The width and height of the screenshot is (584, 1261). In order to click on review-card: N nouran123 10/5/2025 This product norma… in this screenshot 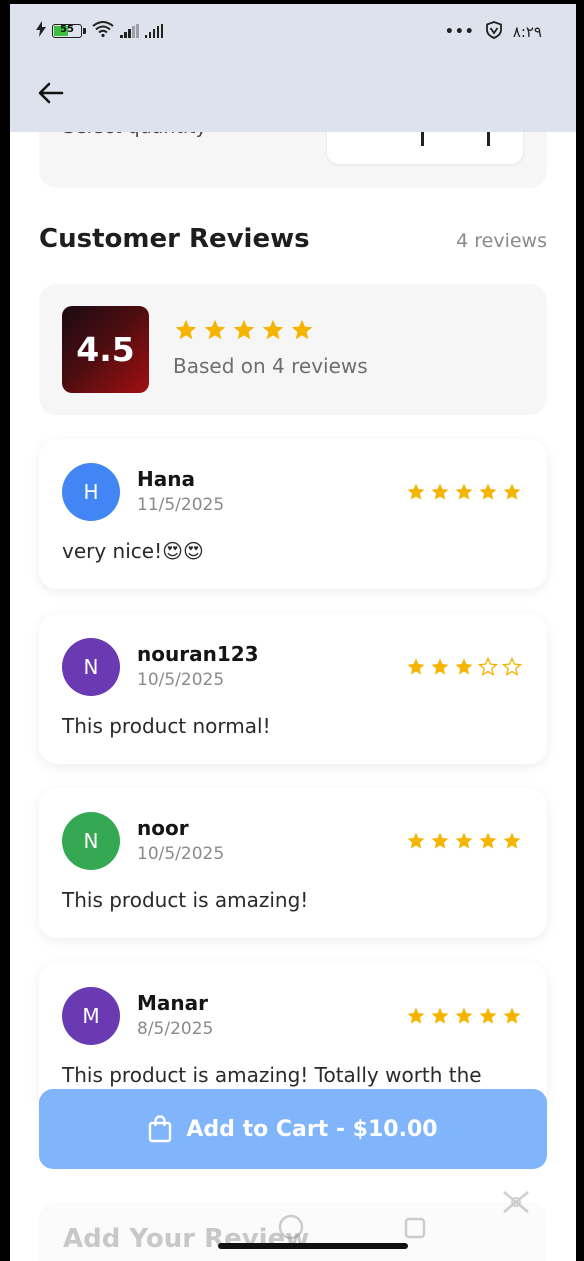, I will do `click(293, 689)`.